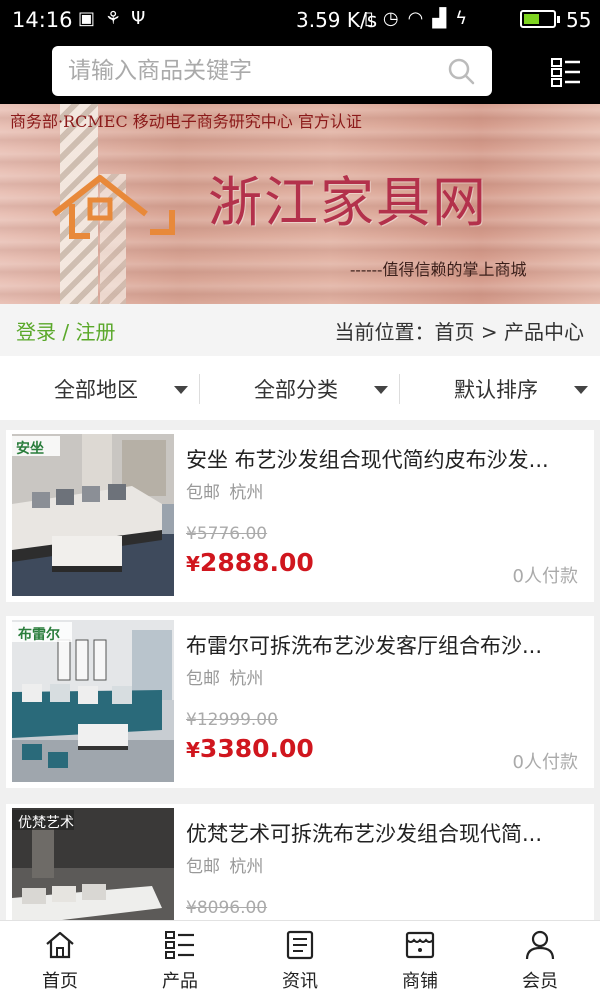 This screenshot has width=600, height=1000. I want to click on filter-sort: 默认排序, so click(500, 388).